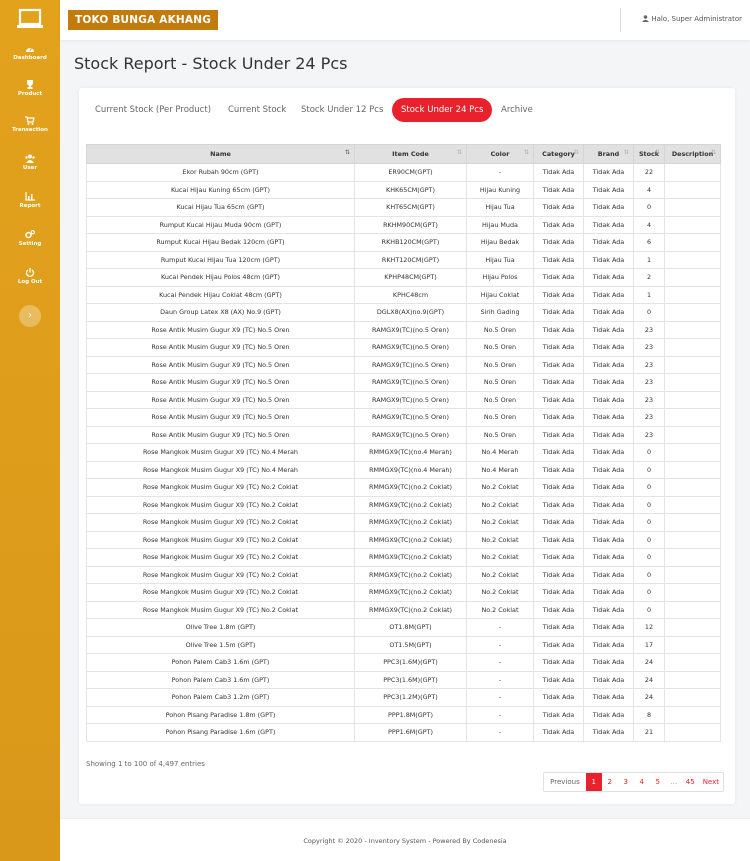  Describe the element at coordinates (30, 124) in the screenshot. I see `sidebar-item-transaction: Transaction` at that location.